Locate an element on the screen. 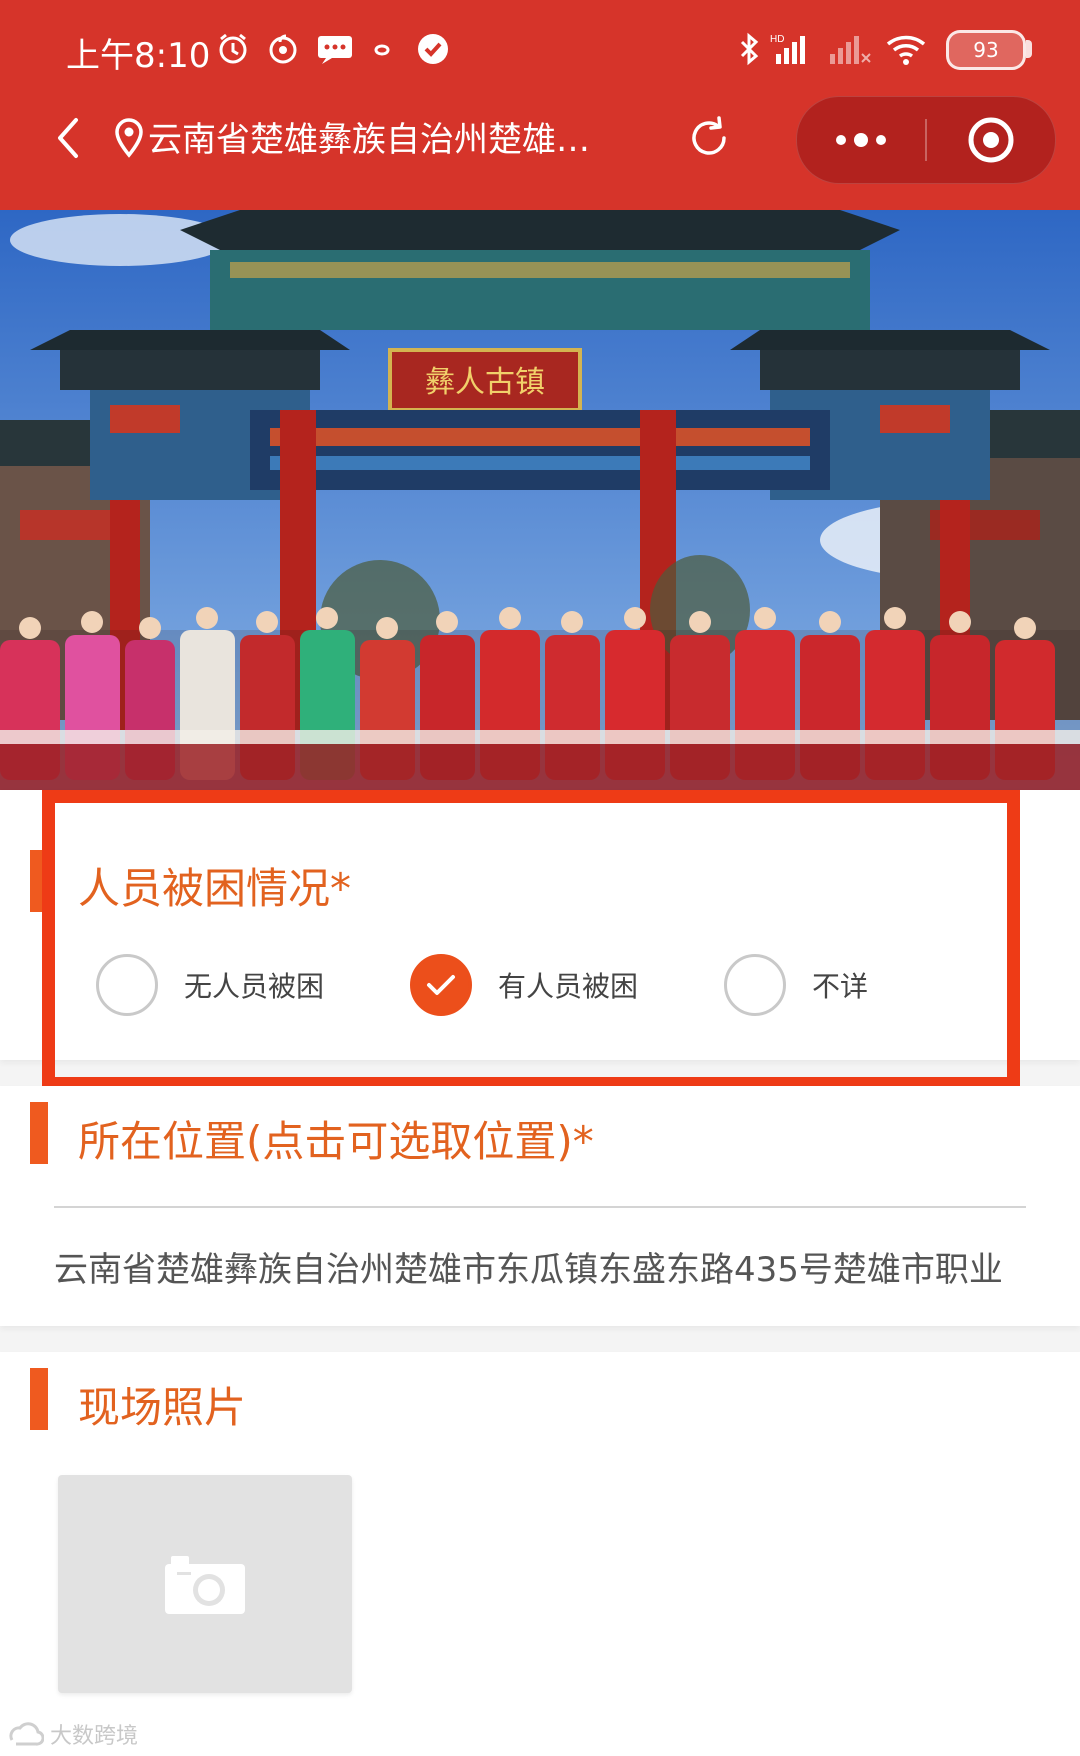  photos-title: 现场照片 is located at coordinates (162, 1407).